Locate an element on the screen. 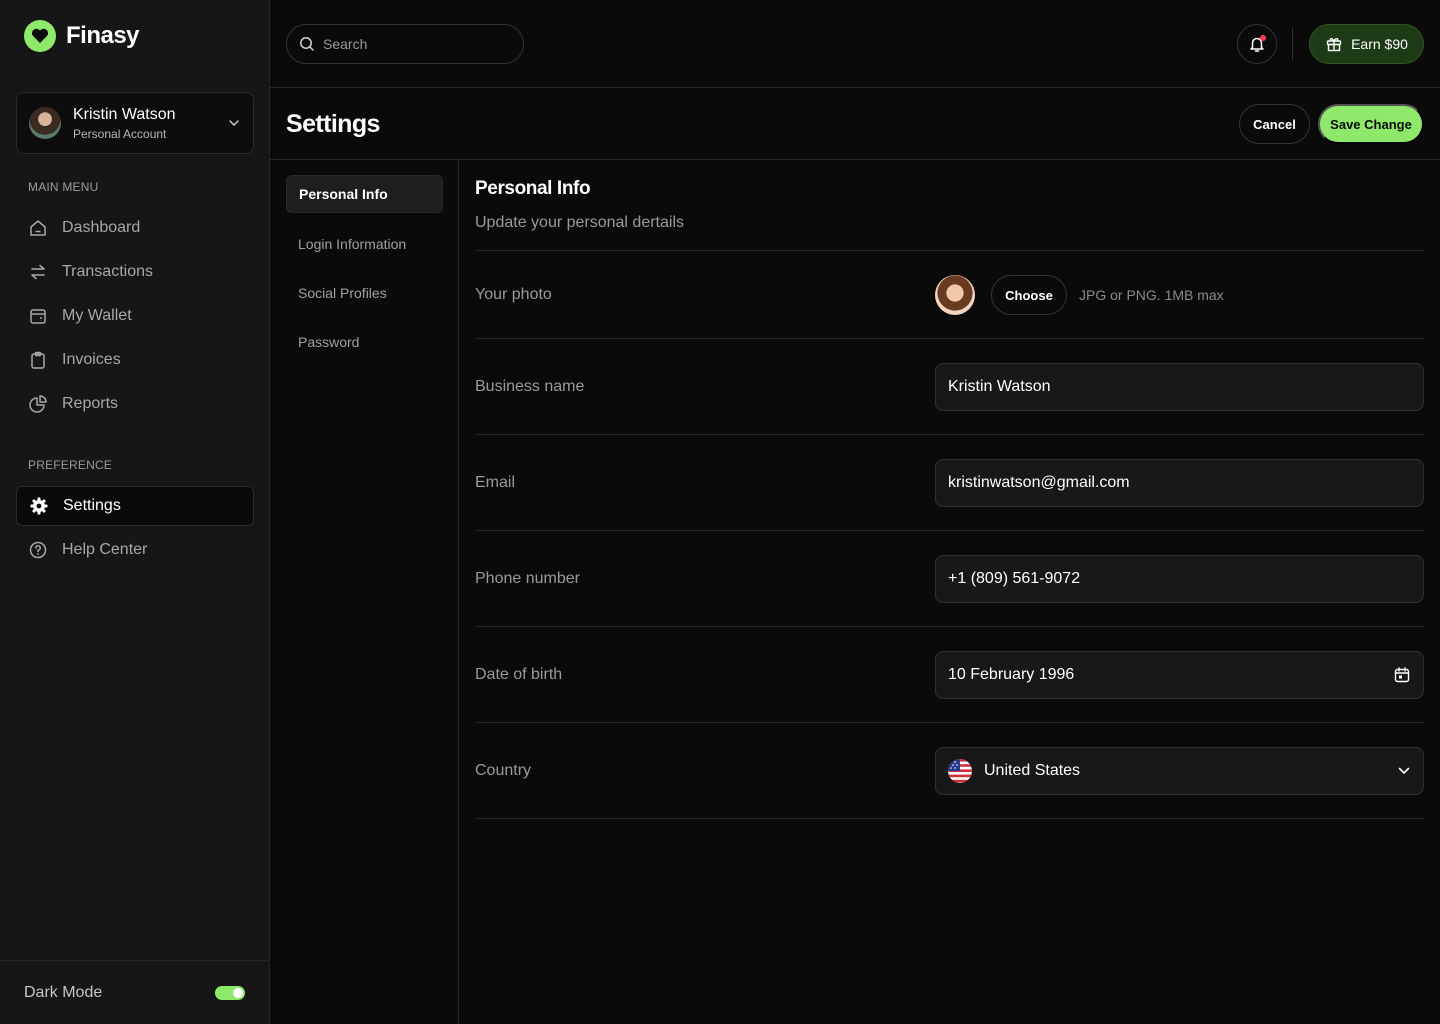 The height and width of the screenshot is (1024, 1440). search-box is located at coordinates (405, 44).